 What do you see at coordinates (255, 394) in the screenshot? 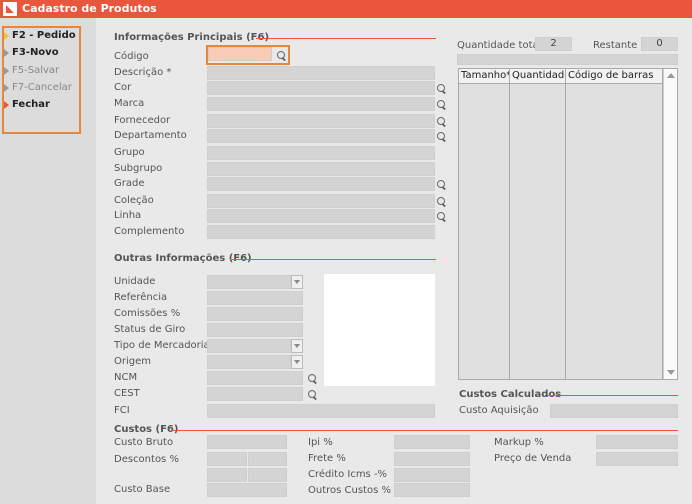
I see `cest-input` at bounding box center [255, 394].